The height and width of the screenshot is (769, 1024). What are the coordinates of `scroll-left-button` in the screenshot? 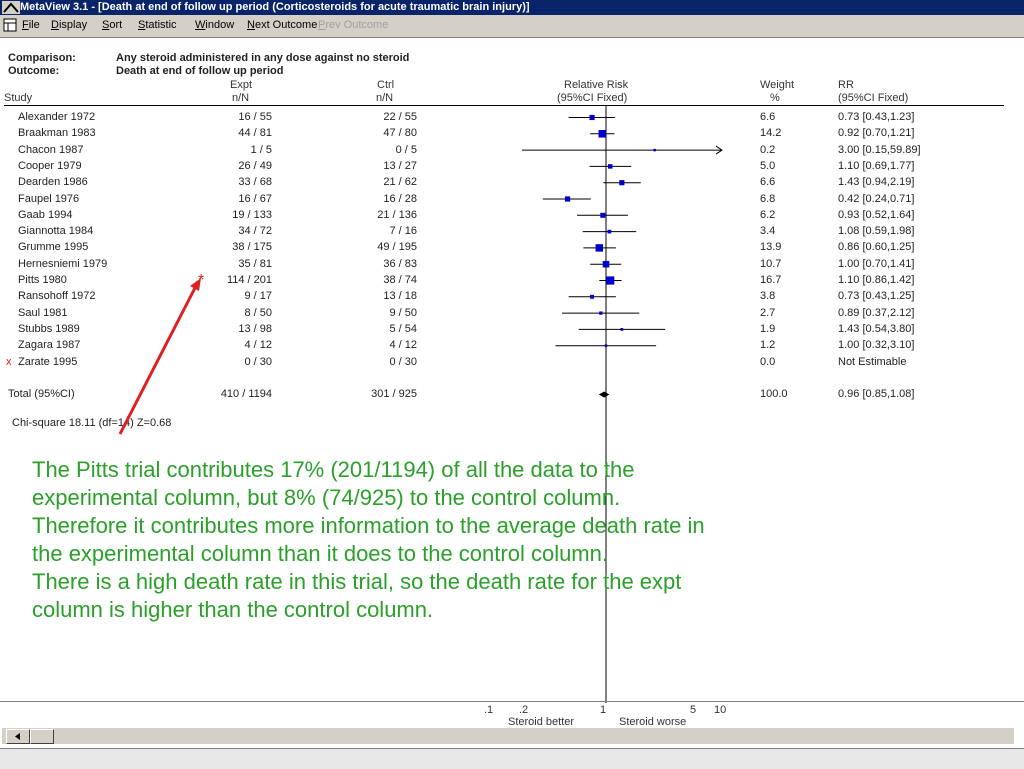 It's located at (18, 736).